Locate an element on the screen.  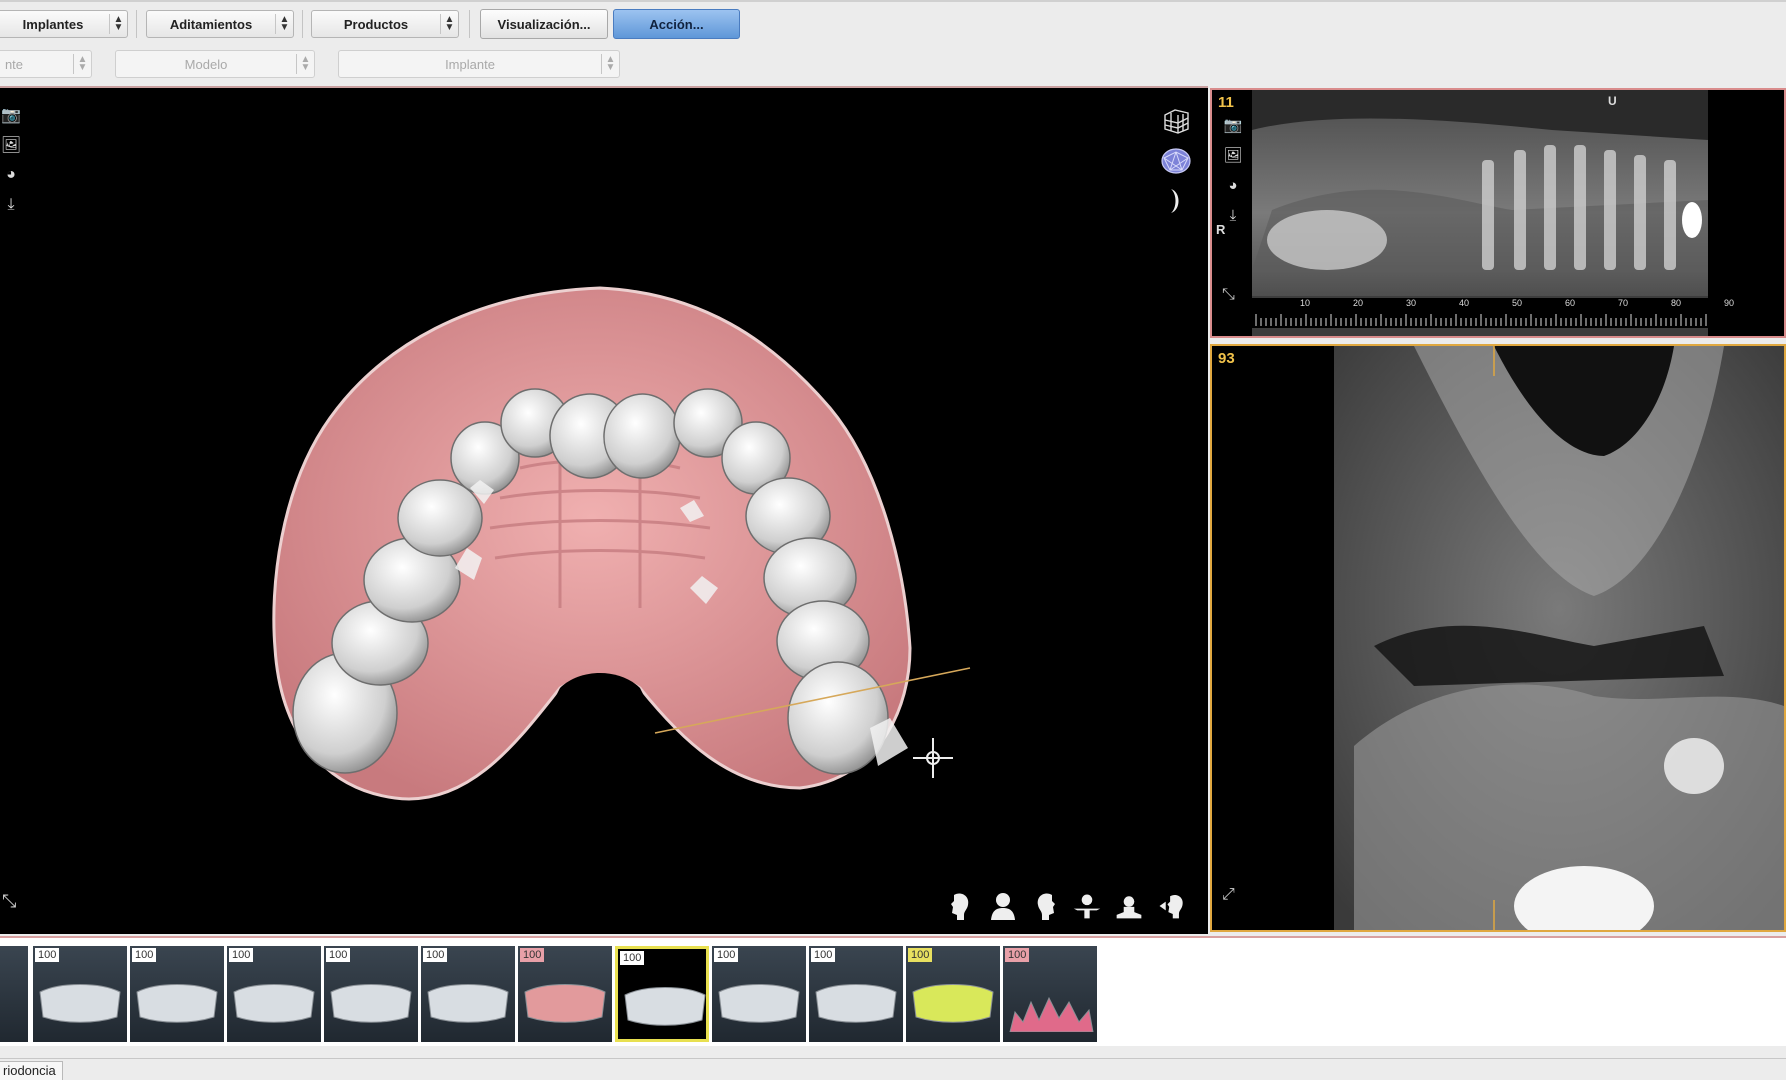
cross-section-slice-number: 93 is located at coordinates (1226, 358).